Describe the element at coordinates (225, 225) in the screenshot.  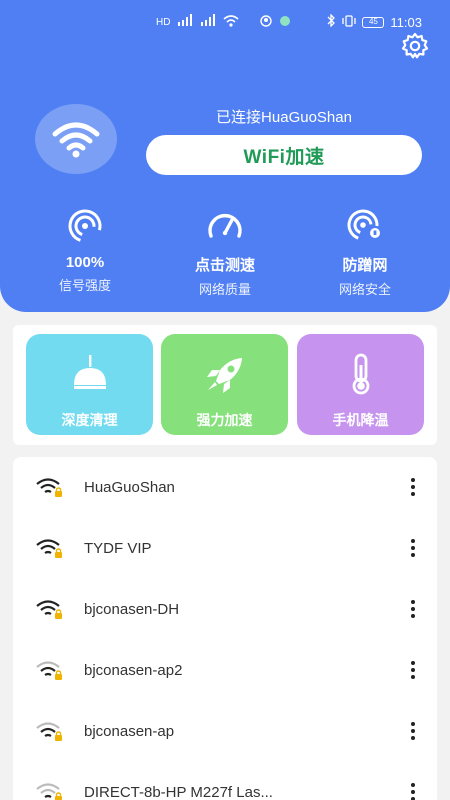
I see `speedometer-icon` at that location.